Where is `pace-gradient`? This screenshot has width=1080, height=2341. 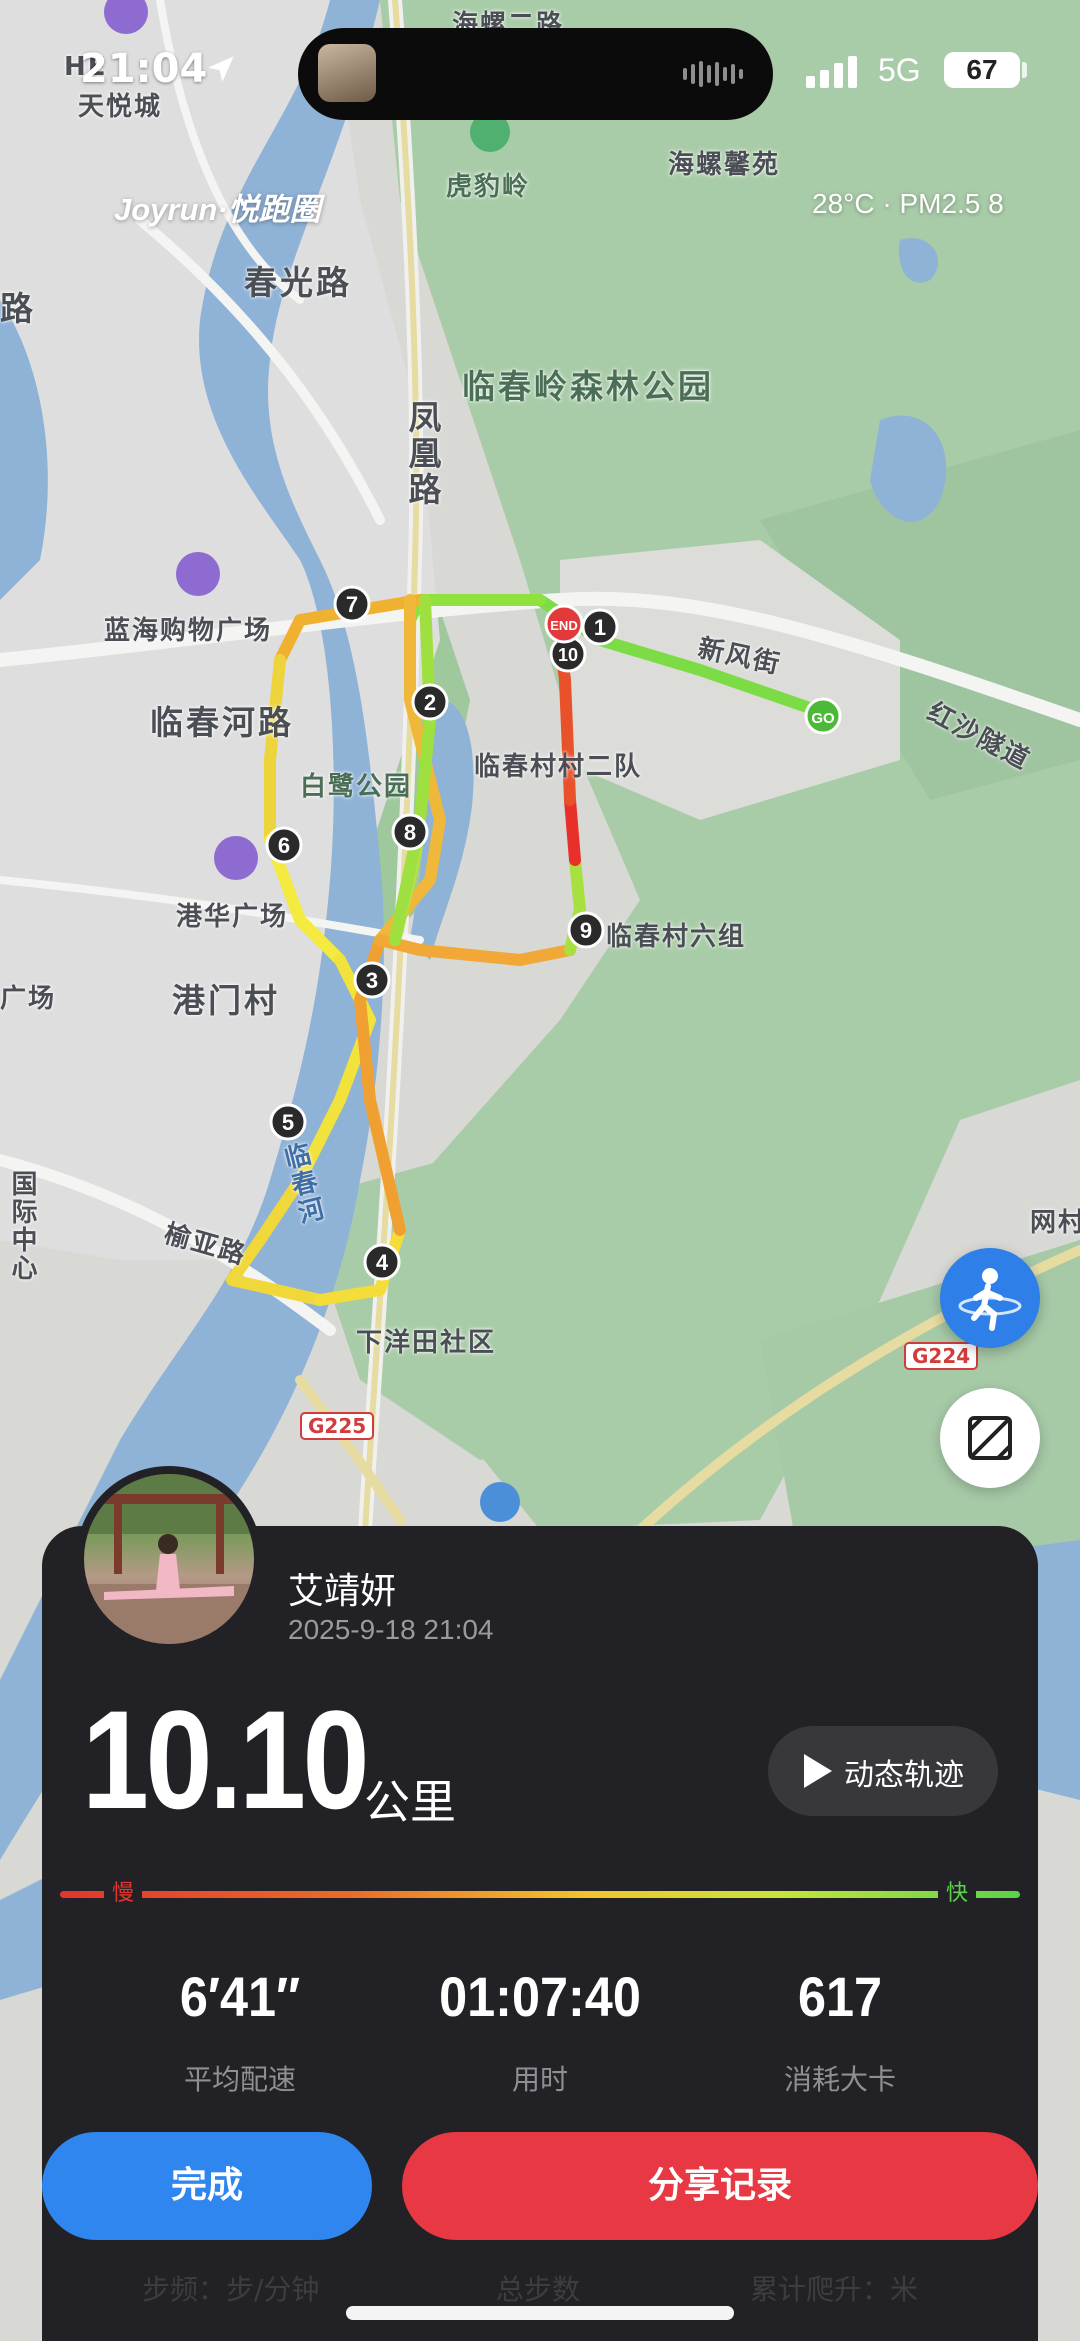 pace-gradient is located at coordinates (540, 1894).